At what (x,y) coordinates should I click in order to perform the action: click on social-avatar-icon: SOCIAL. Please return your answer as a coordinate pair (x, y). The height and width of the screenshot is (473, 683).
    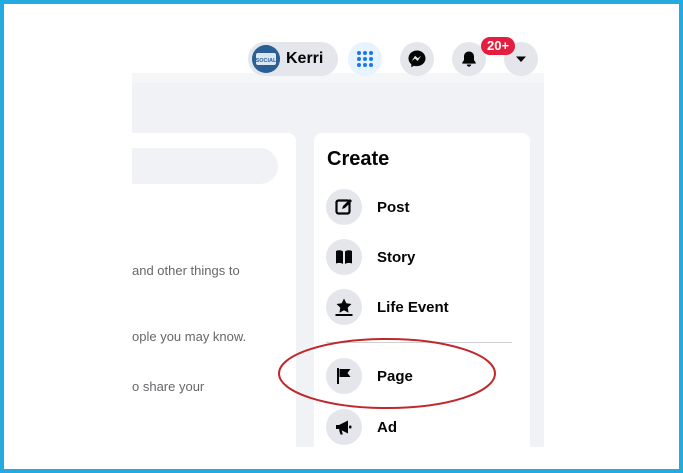
    Looking at the image, I should click on (266, 59).